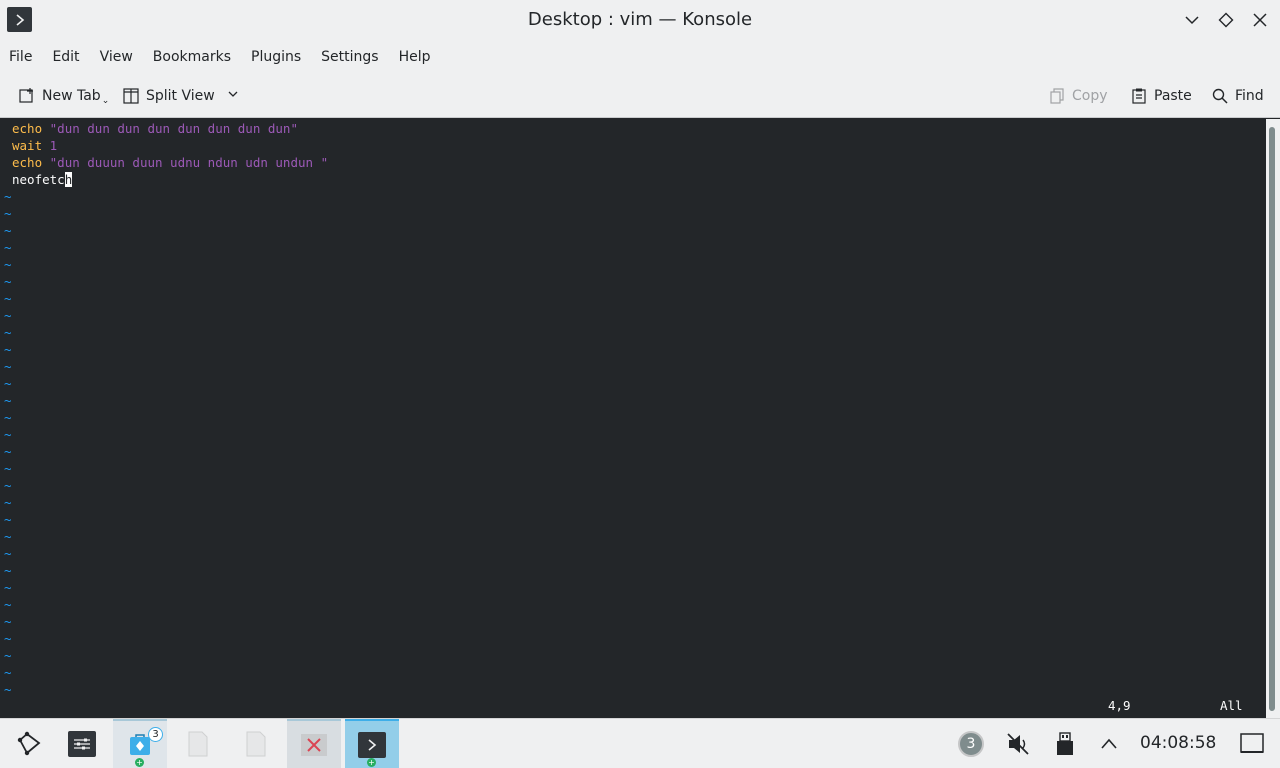 The image size is (1280, 768). I want to click on window-title: Desktop : vim — Konsole, so click(640, 19).